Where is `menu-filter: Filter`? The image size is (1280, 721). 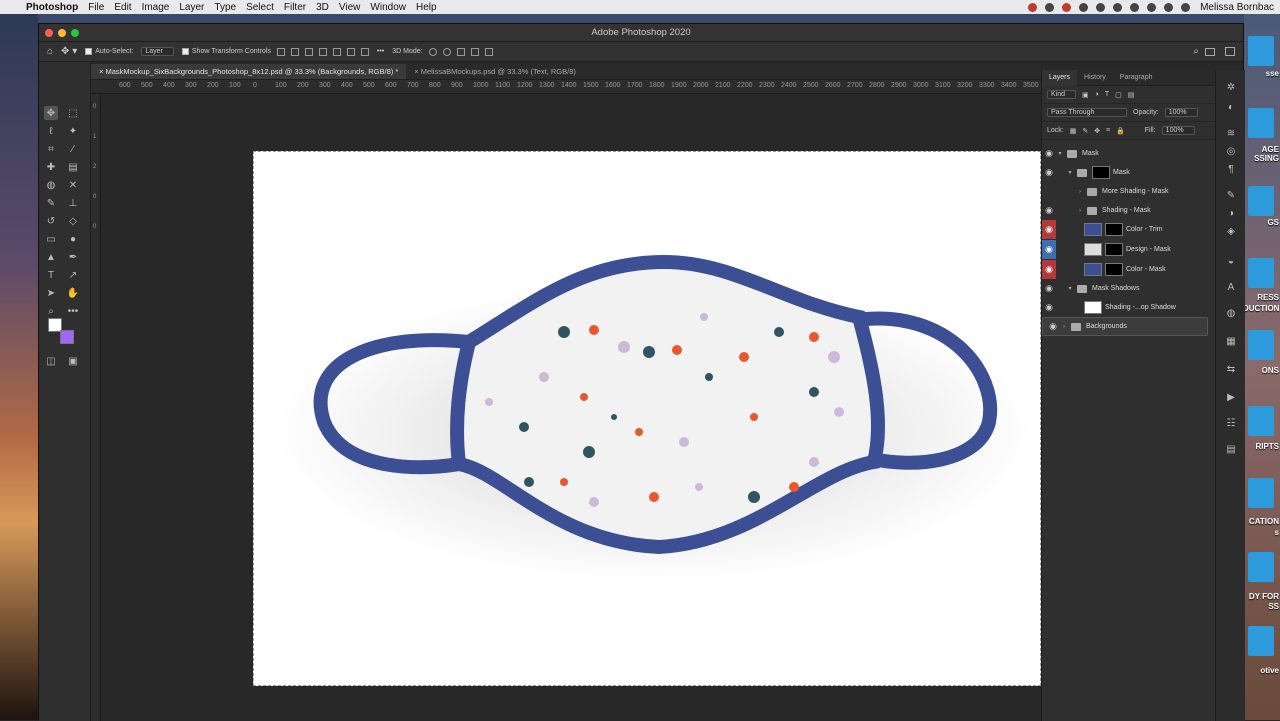 menu-filter: Filter is located at coordinates (295, 7).